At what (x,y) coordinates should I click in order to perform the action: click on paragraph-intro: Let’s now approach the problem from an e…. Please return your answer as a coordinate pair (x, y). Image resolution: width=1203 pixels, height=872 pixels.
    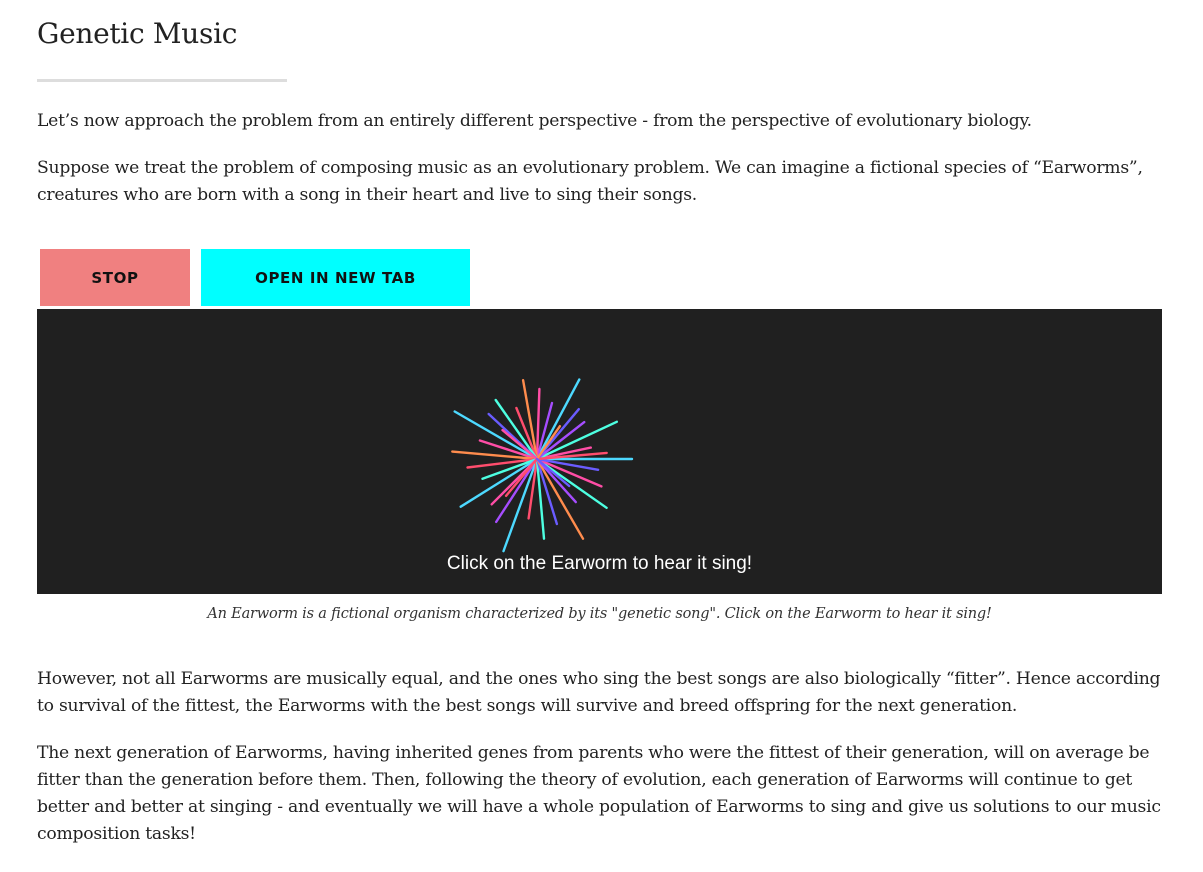
    Looking at the image, I should click on (534, 121).